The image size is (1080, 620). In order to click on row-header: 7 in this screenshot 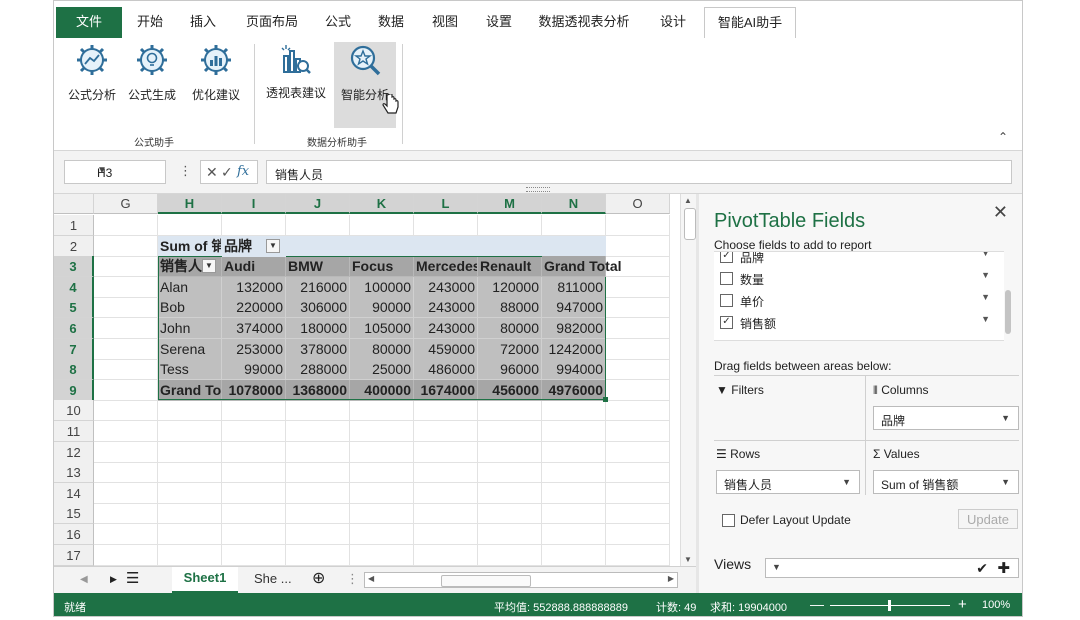, I will do `click(74, 349)`.